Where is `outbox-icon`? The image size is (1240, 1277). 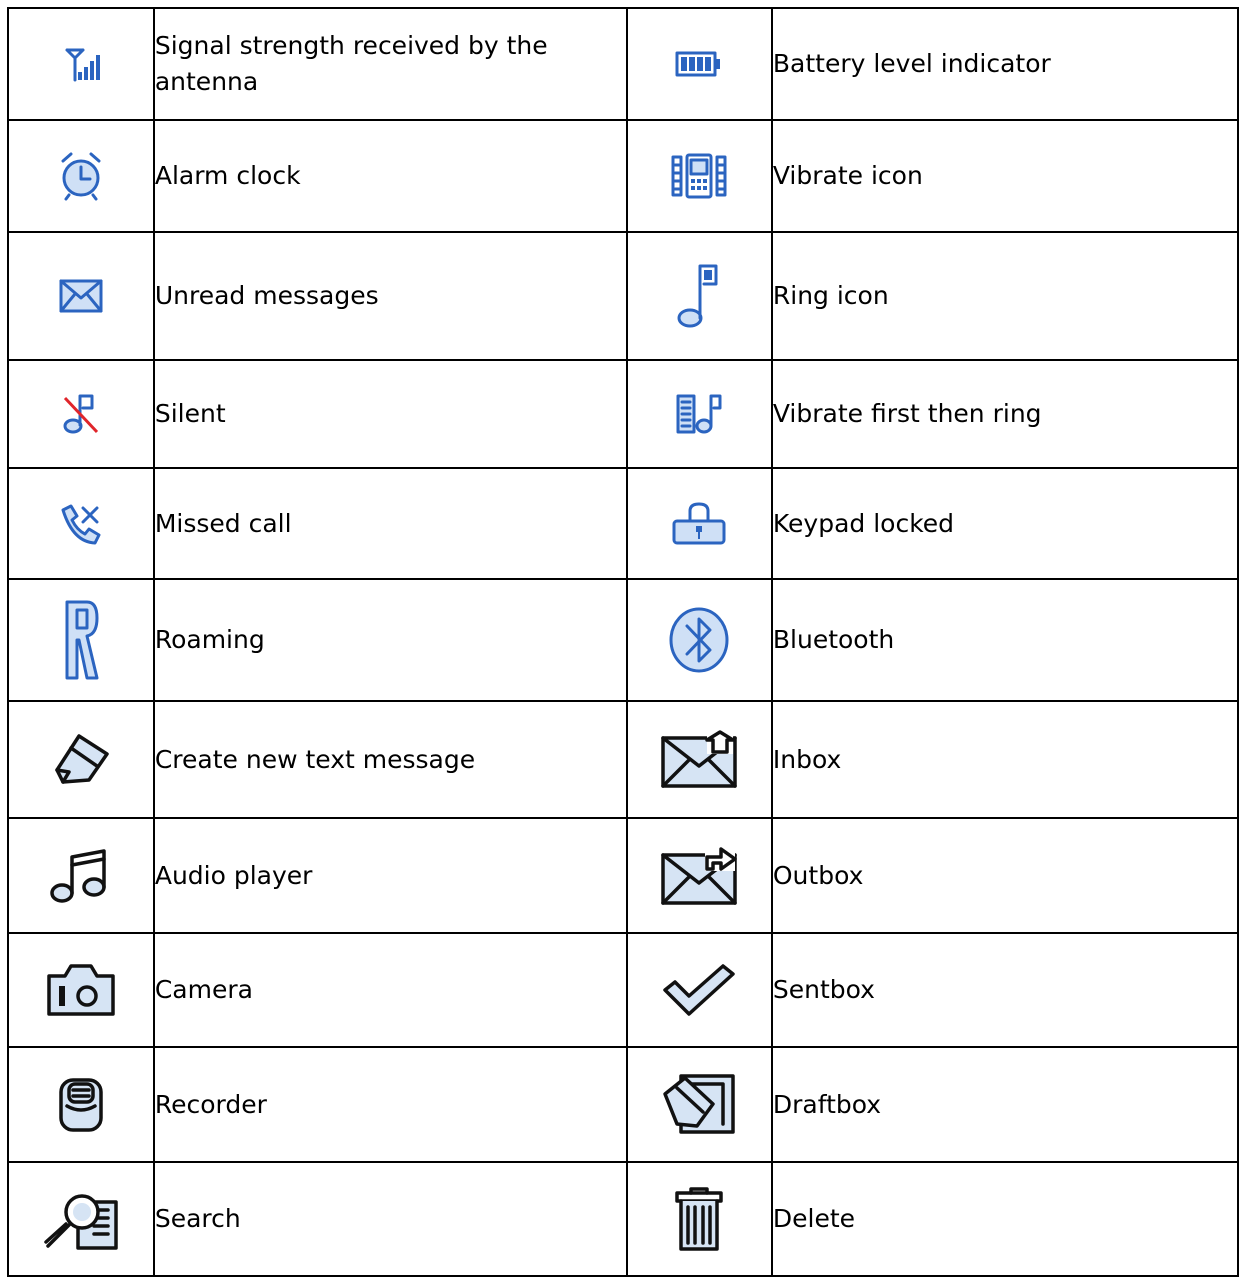 outbox-icon is located at coordinates (699, 875).